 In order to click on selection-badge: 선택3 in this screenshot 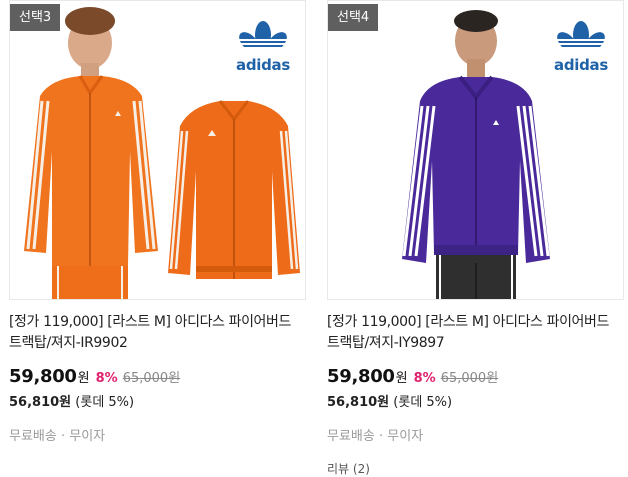, I will do `click(35, 17)`.